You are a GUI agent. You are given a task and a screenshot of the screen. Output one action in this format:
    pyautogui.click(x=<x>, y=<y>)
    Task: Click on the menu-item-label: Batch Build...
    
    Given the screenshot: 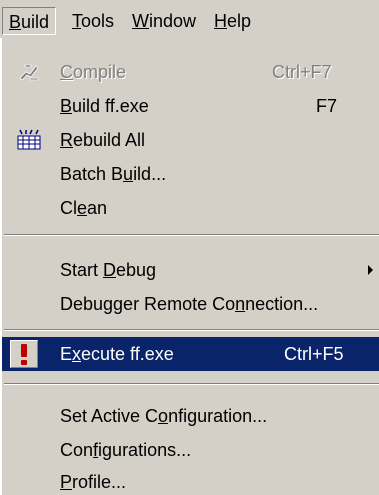 What is the action you would take?
    pyautogui.click(x=113, y=174)
    